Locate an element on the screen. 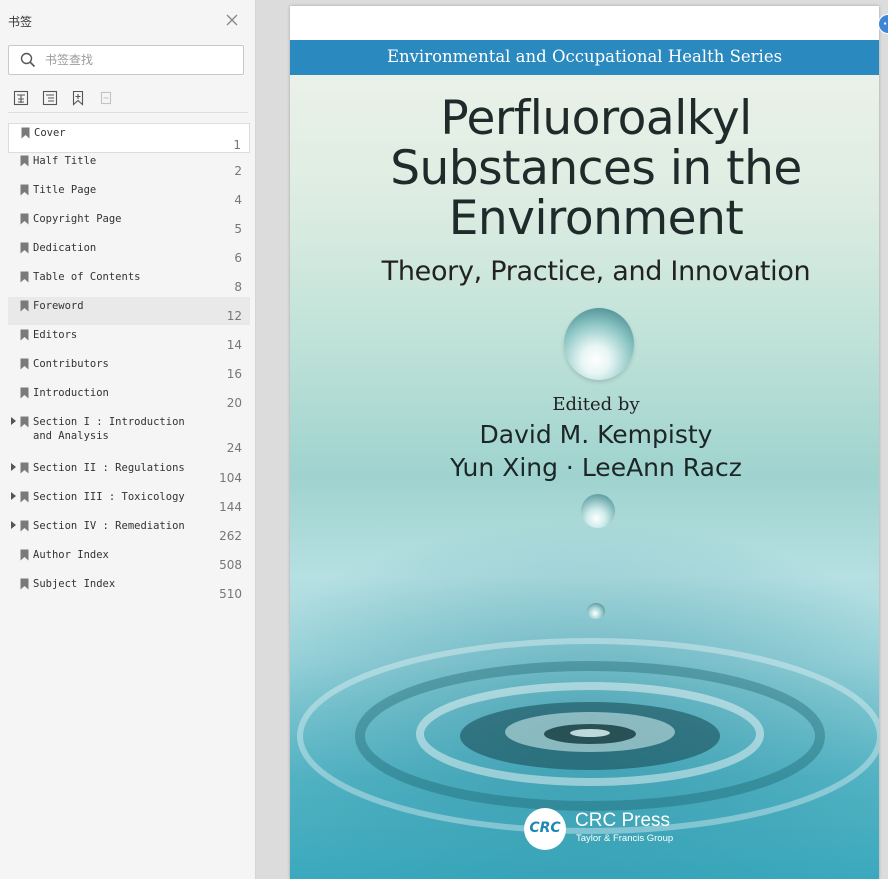 This screenshot has height=879, width=888. delete-bookmark-icon is located at coordinates (106, 98).